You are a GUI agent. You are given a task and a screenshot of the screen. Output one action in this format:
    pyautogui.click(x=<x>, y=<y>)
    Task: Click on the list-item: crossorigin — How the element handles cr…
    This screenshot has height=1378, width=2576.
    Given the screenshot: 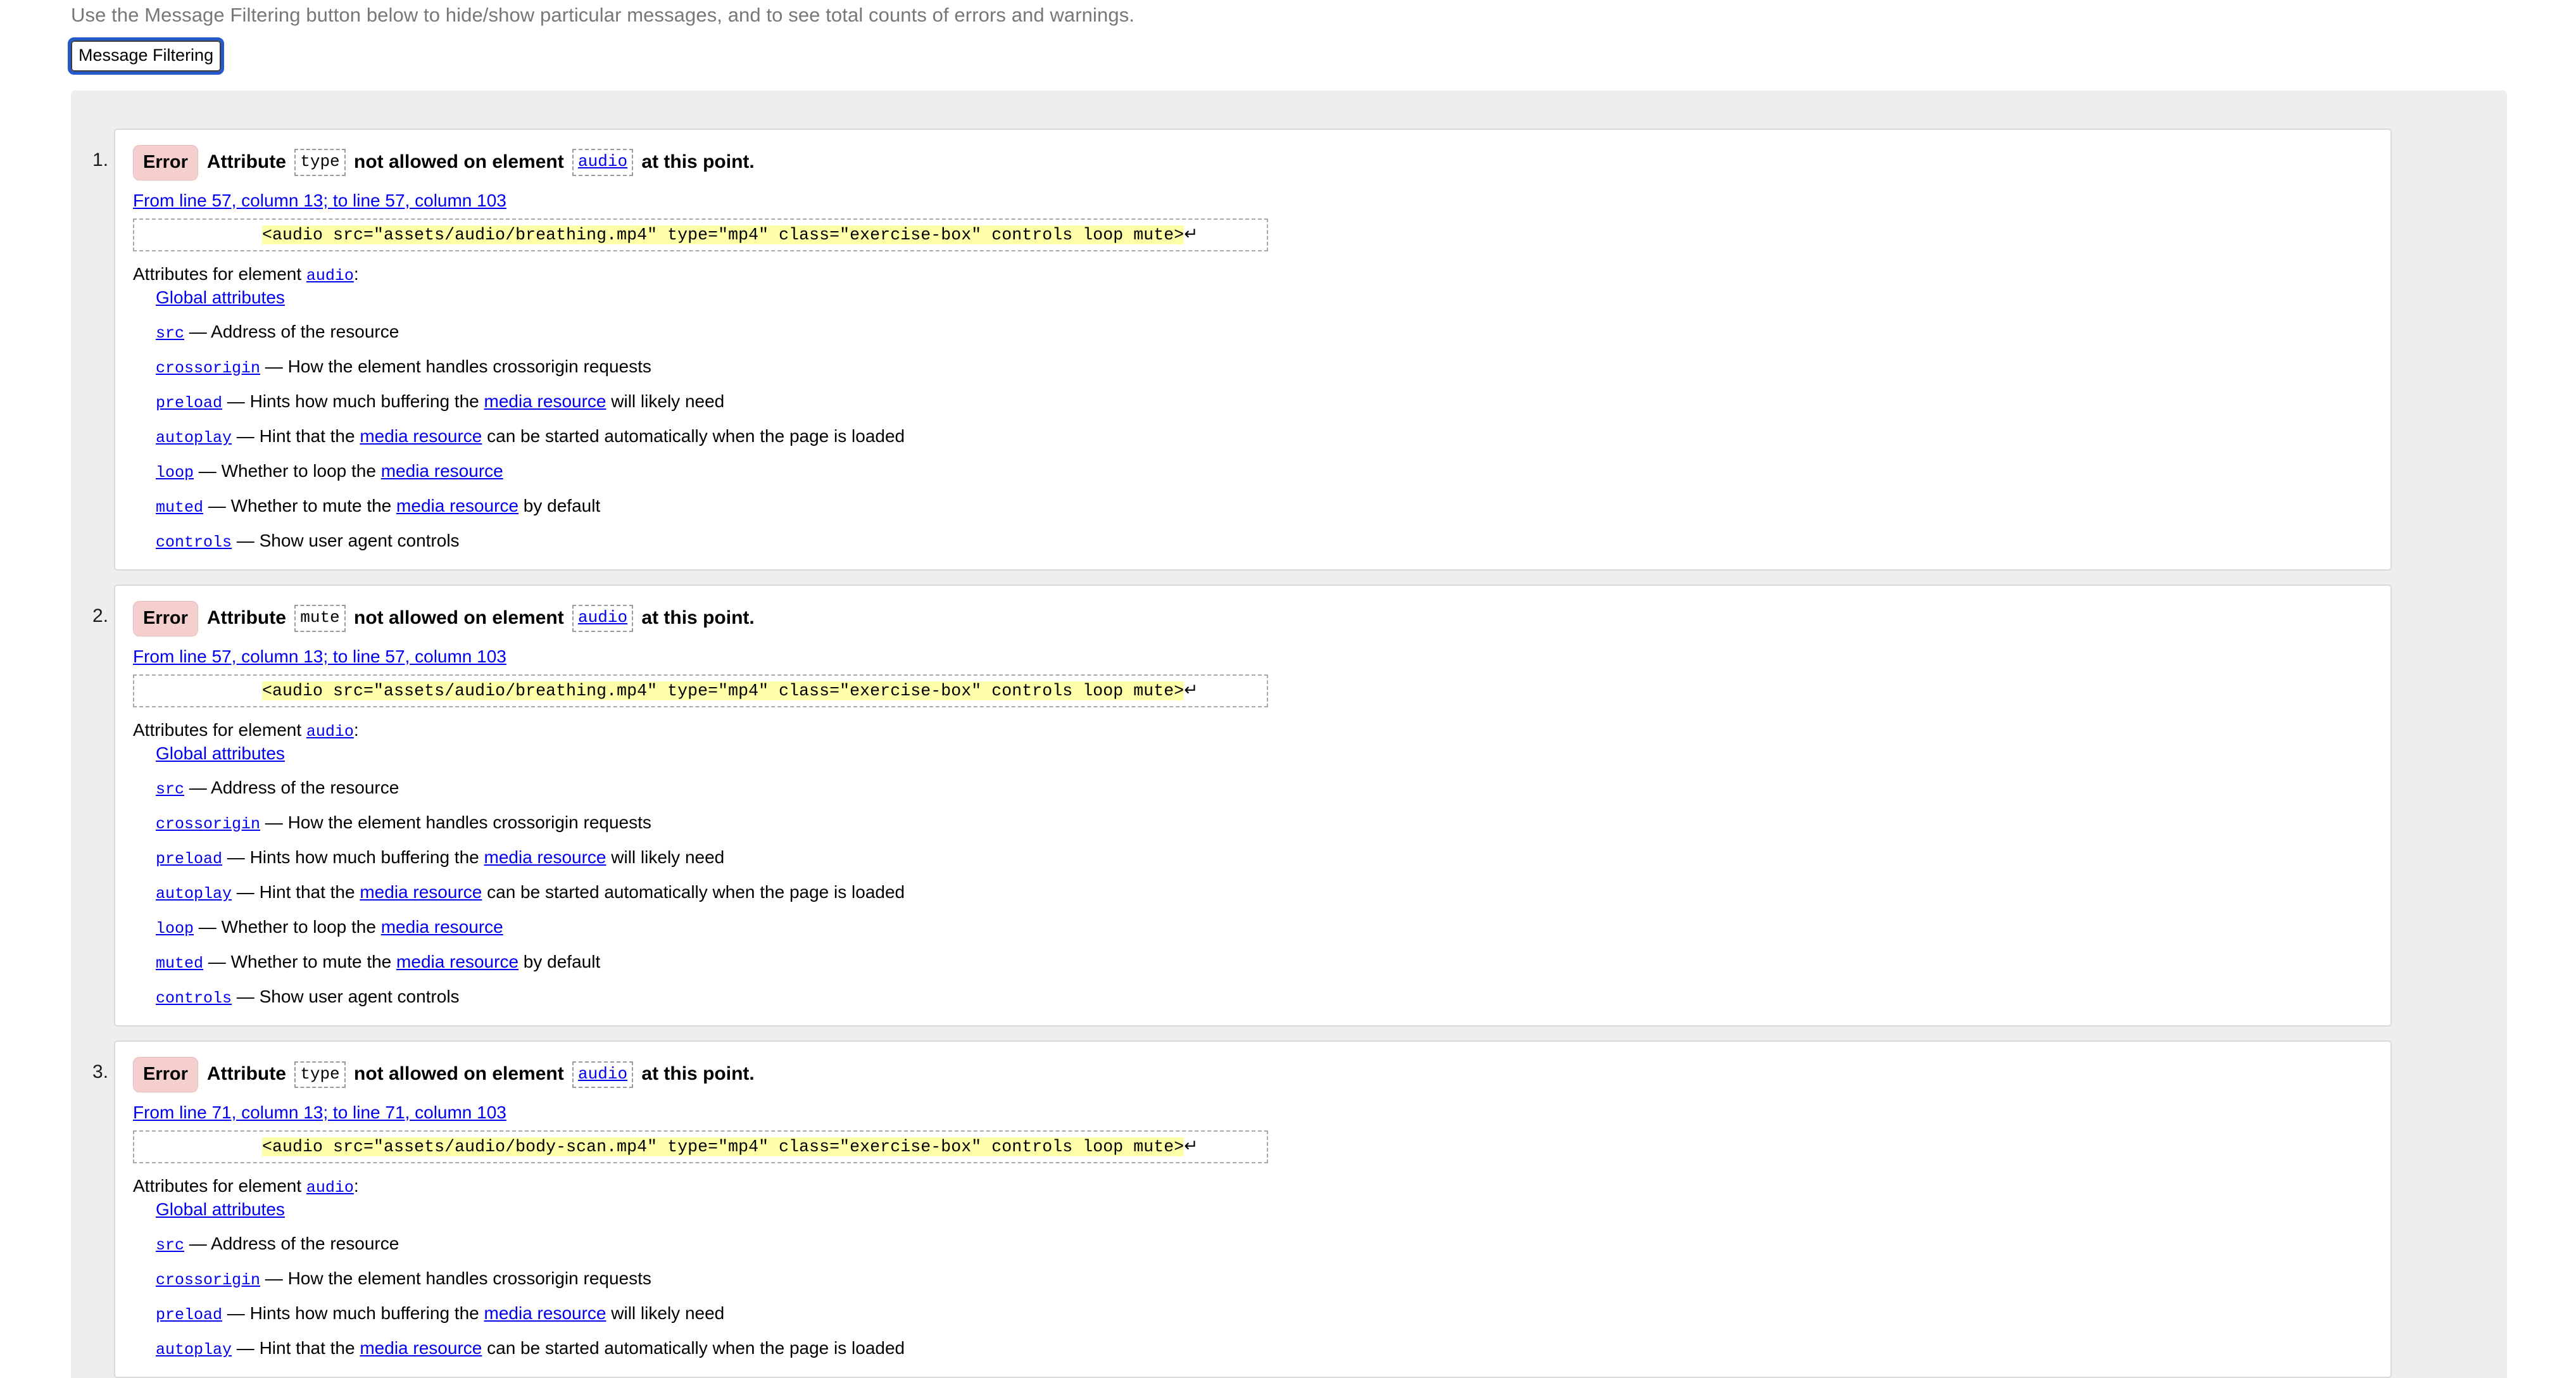 What is the action you would take?
    pyautogui.click(x=1264, y=367)
    